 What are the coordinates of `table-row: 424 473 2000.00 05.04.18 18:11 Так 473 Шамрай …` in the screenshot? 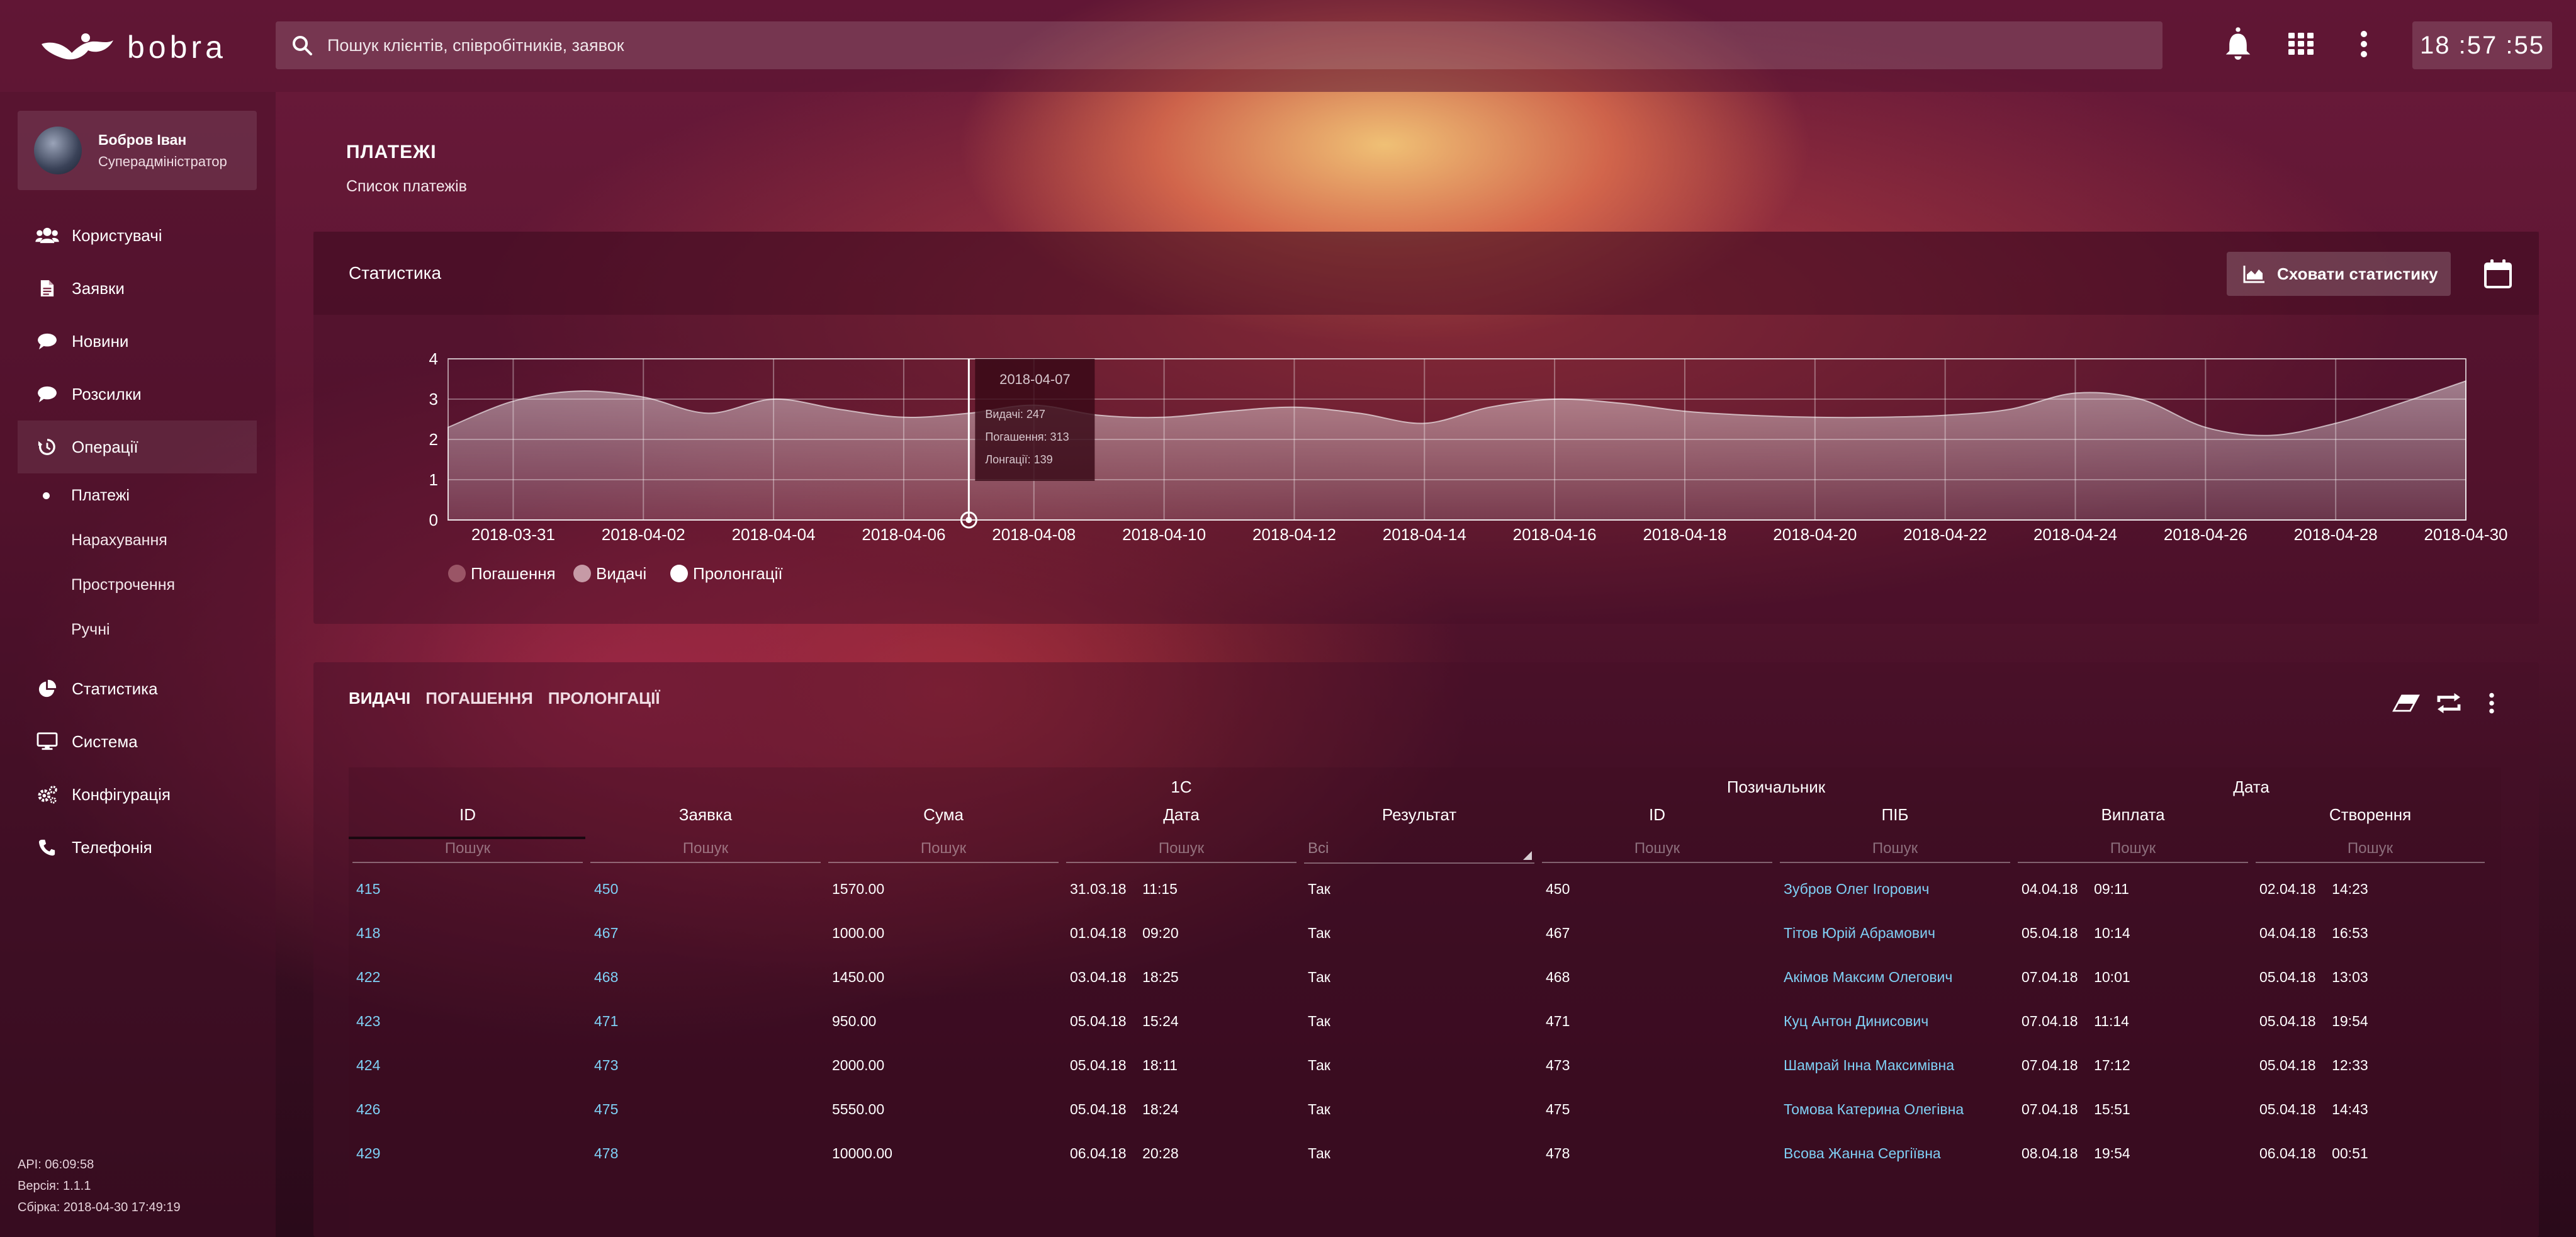 It's located at (1419, 1065).